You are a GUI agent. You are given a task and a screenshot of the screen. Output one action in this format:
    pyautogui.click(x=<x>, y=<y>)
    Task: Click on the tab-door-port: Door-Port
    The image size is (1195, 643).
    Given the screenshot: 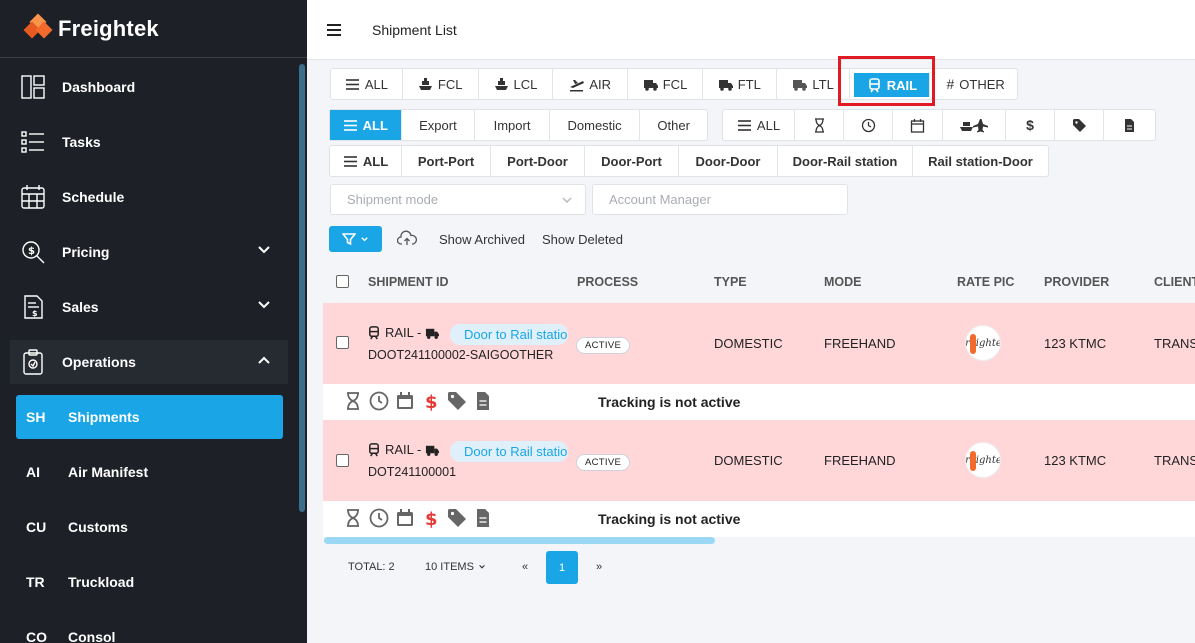 What is the action you would take?
    pyautogui.click(x=632, y=161)
    